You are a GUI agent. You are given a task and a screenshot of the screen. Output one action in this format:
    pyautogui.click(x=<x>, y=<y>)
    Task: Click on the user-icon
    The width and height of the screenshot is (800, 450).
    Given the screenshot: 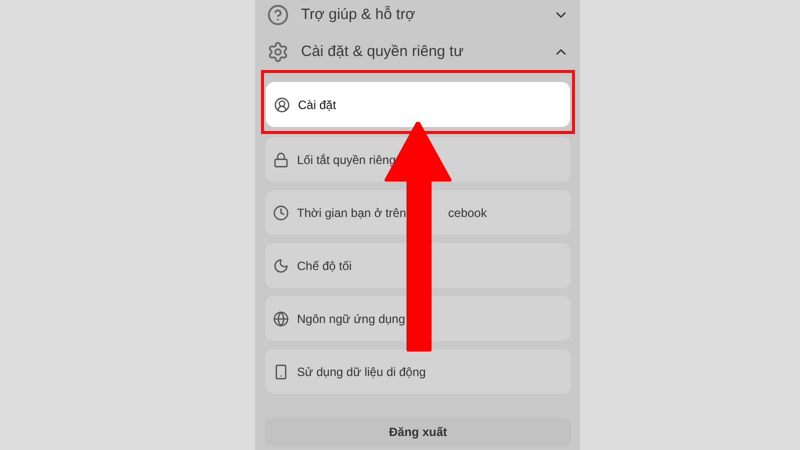 What is the action you would take?
    pyautogui.click(x=282, y=104)
    